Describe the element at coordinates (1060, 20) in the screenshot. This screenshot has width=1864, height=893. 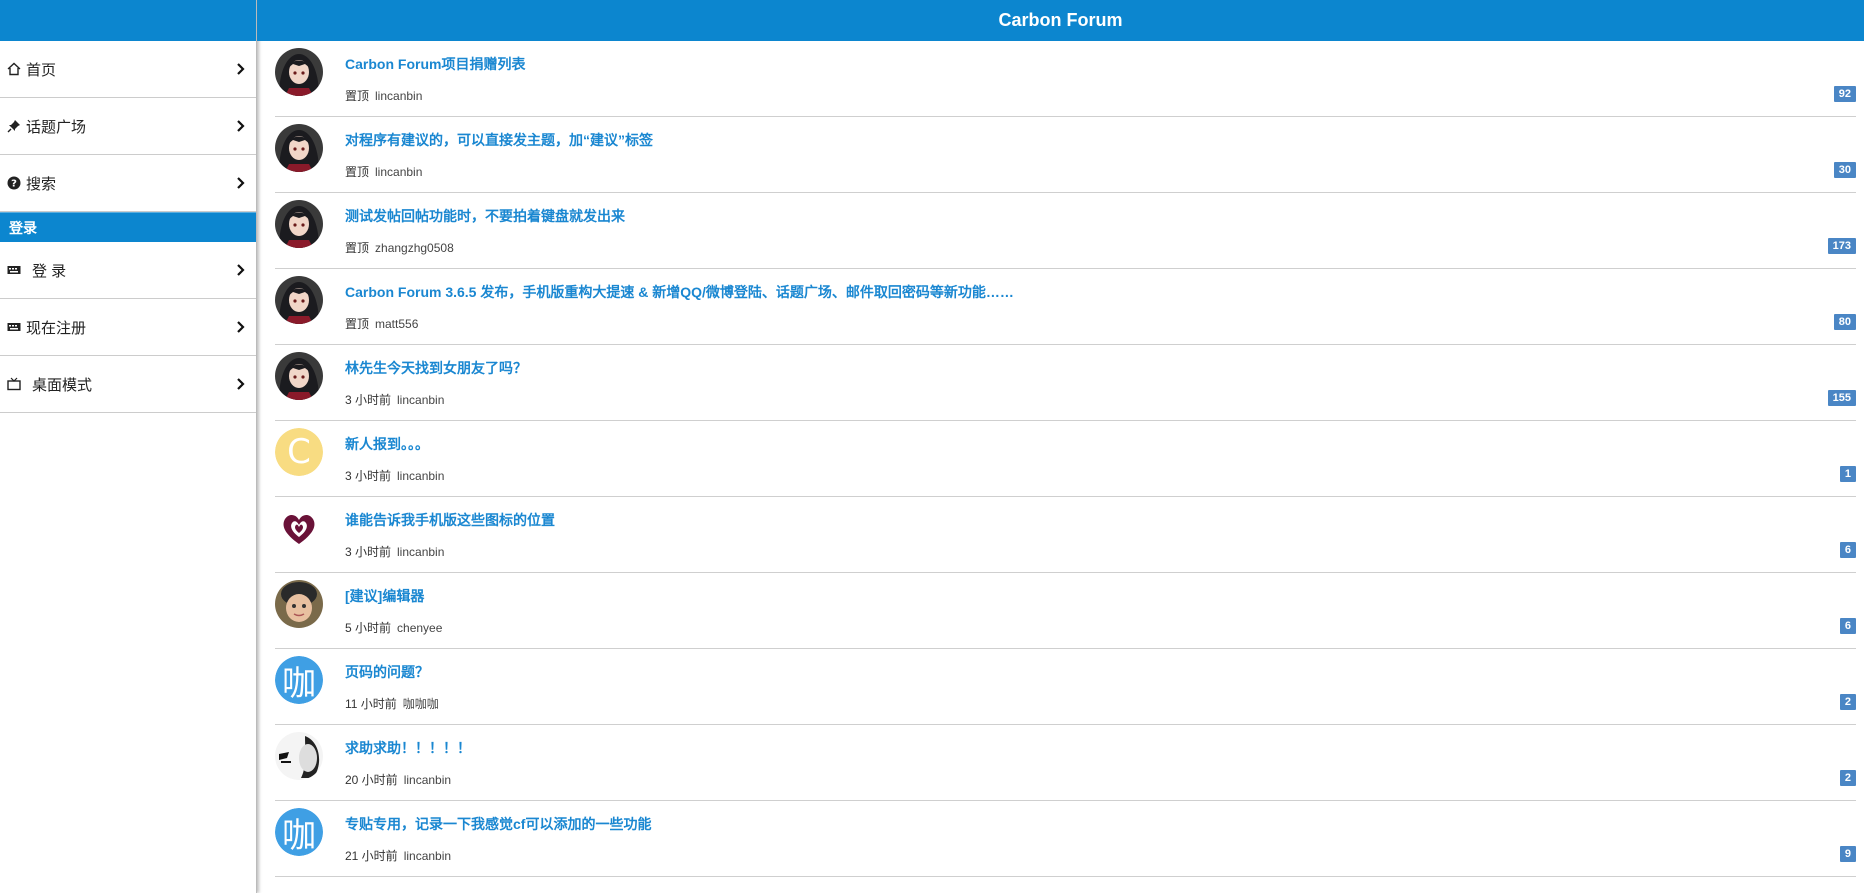
I see `page-title: Carbon Forum` at that location.